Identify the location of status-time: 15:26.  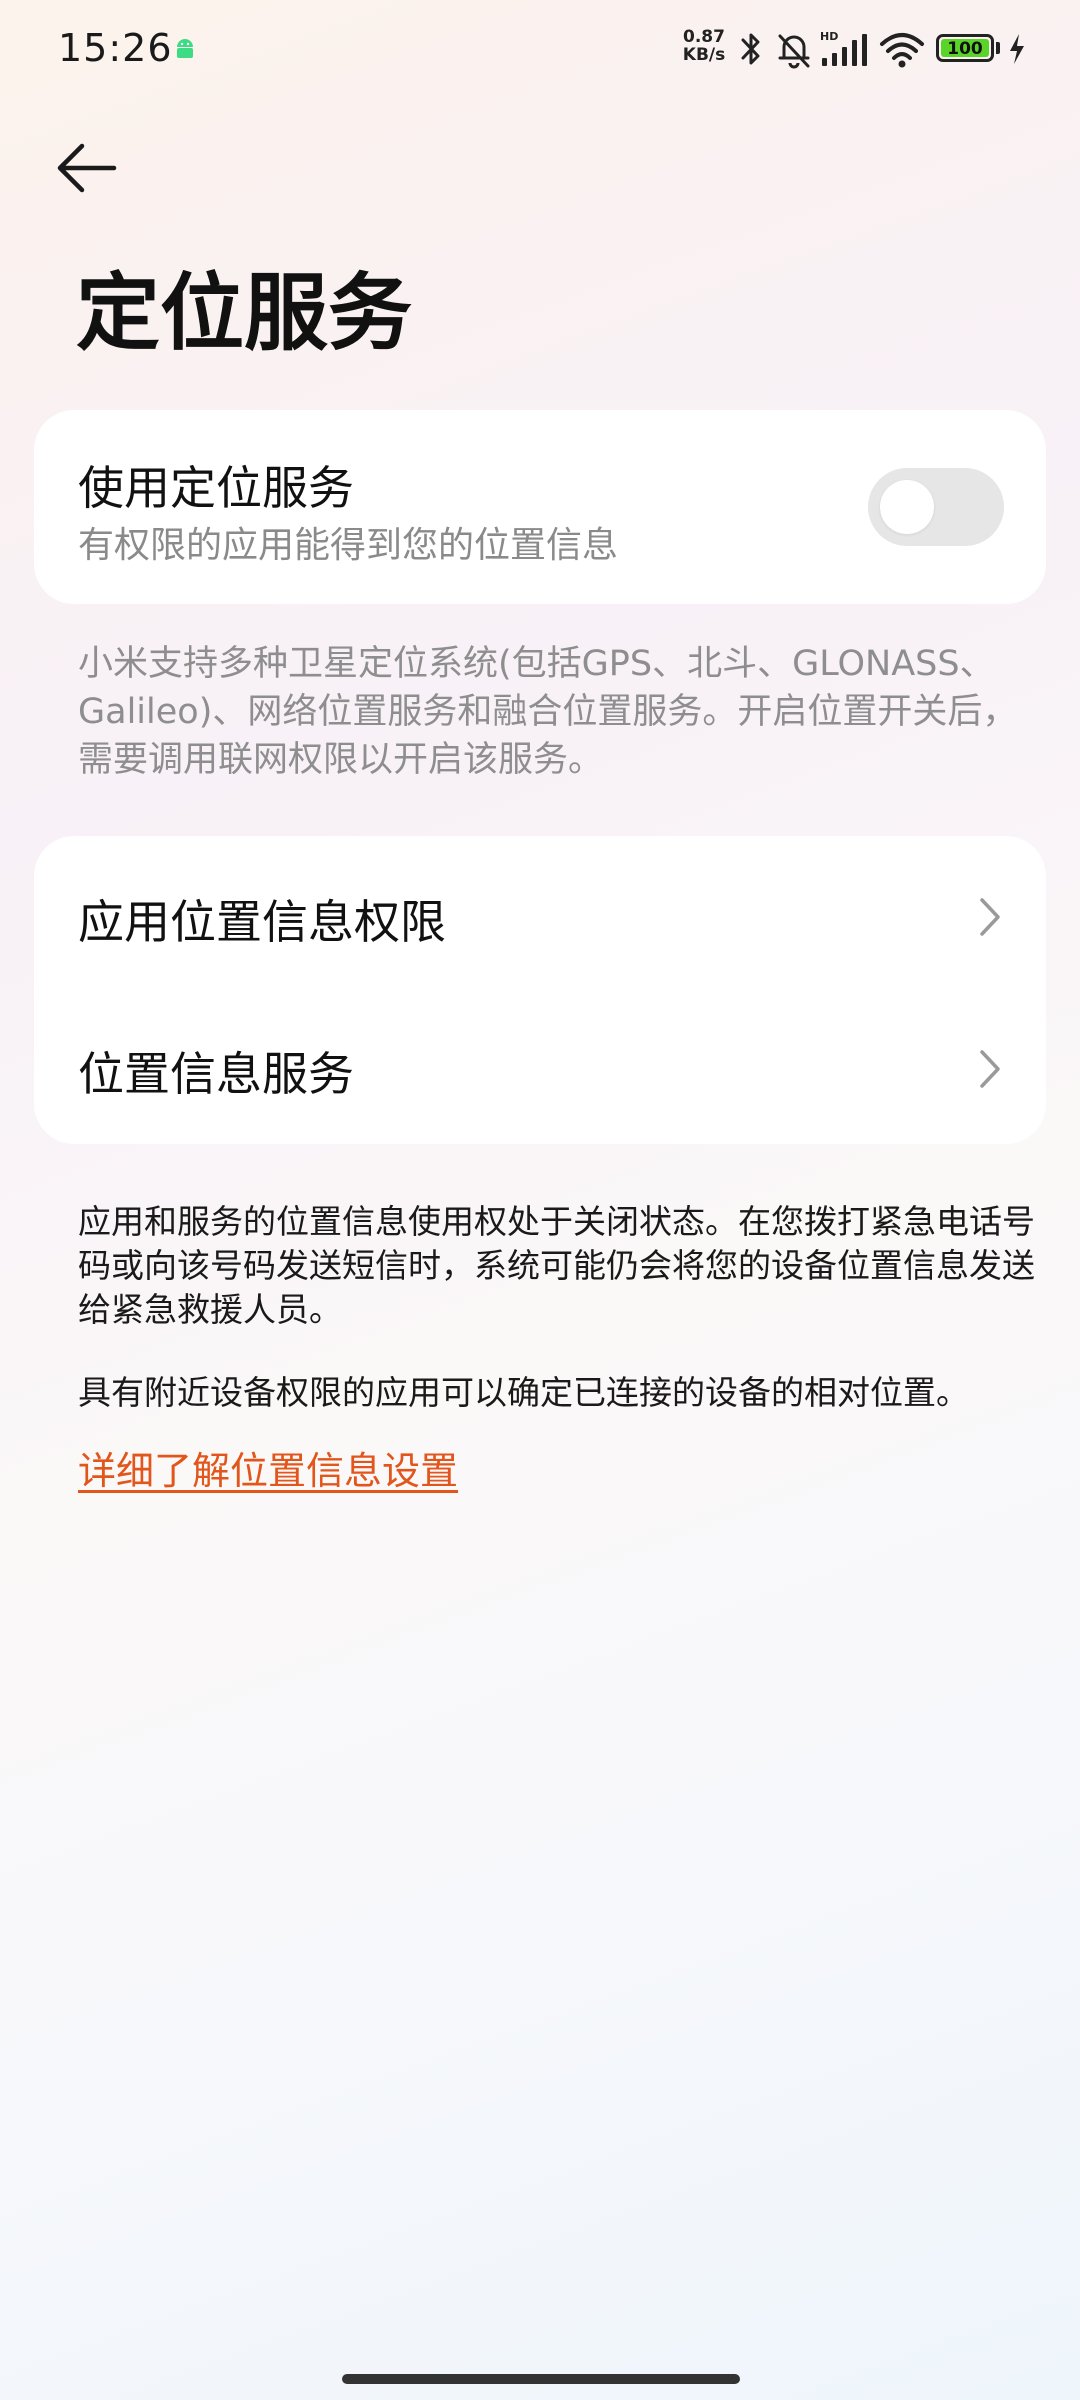
(115, 48).